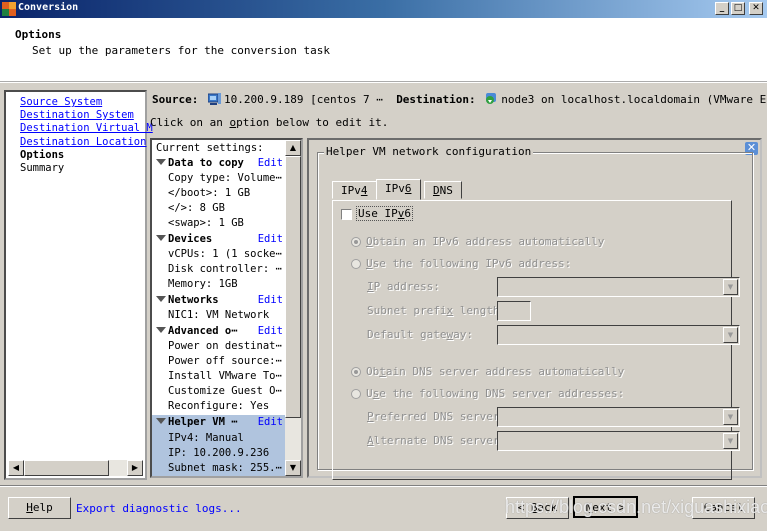  I want to click on dns-manual-label: Use the following DNS server addresses:, so click(495, 393).